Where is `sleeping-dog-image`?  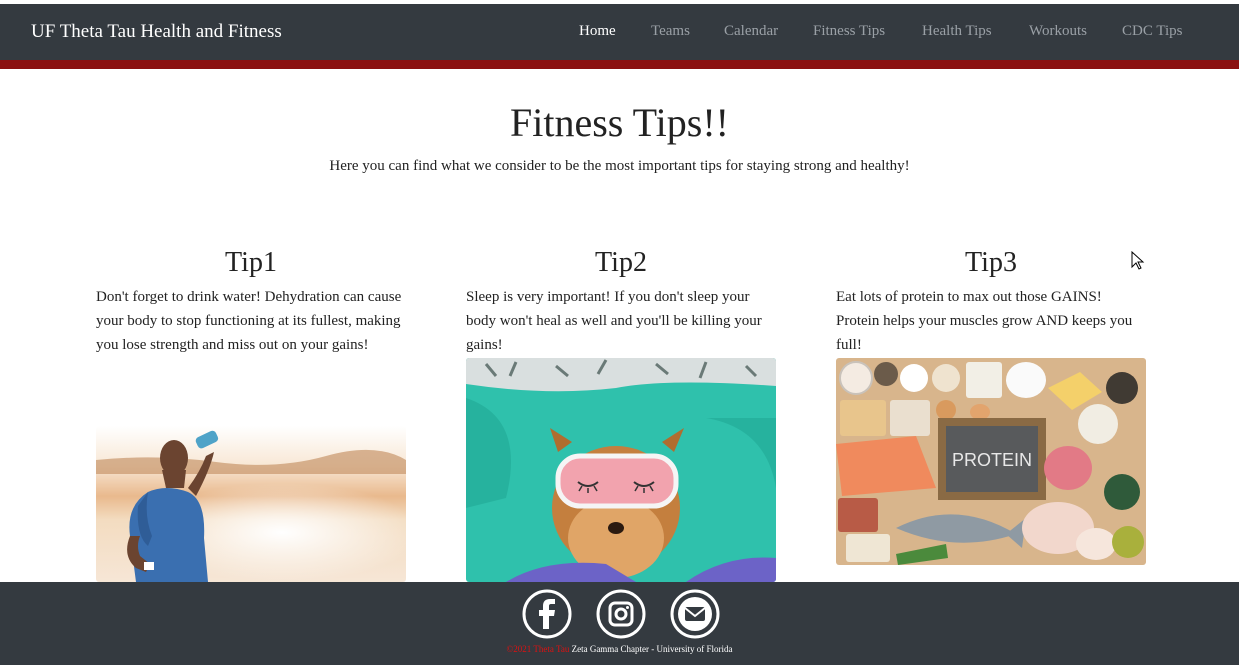
sleeping-dog-image is located at coordinates (621, 470).